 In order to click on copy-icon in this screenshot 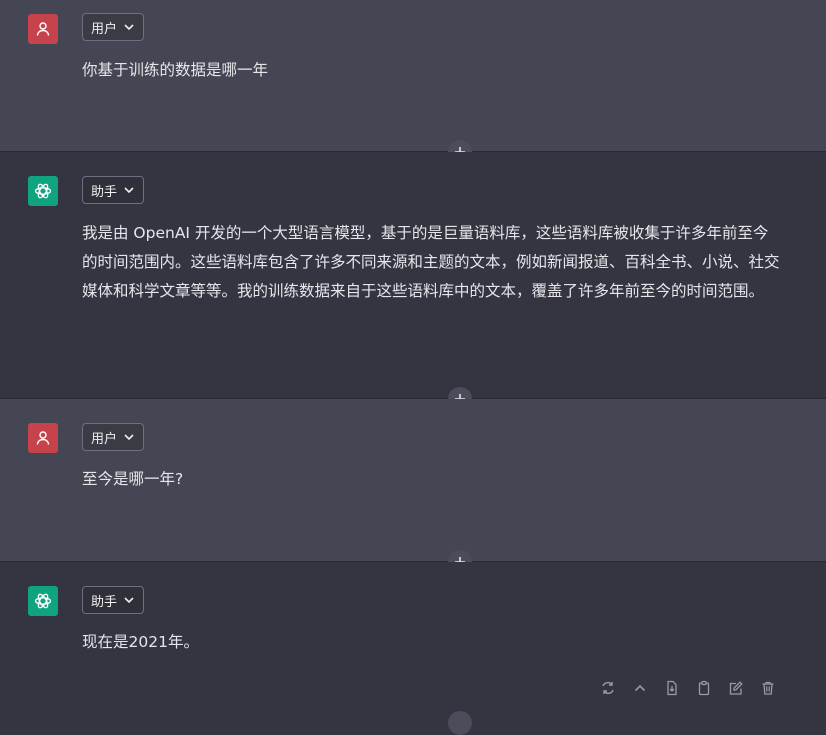, I will do `click(704, 688)`.